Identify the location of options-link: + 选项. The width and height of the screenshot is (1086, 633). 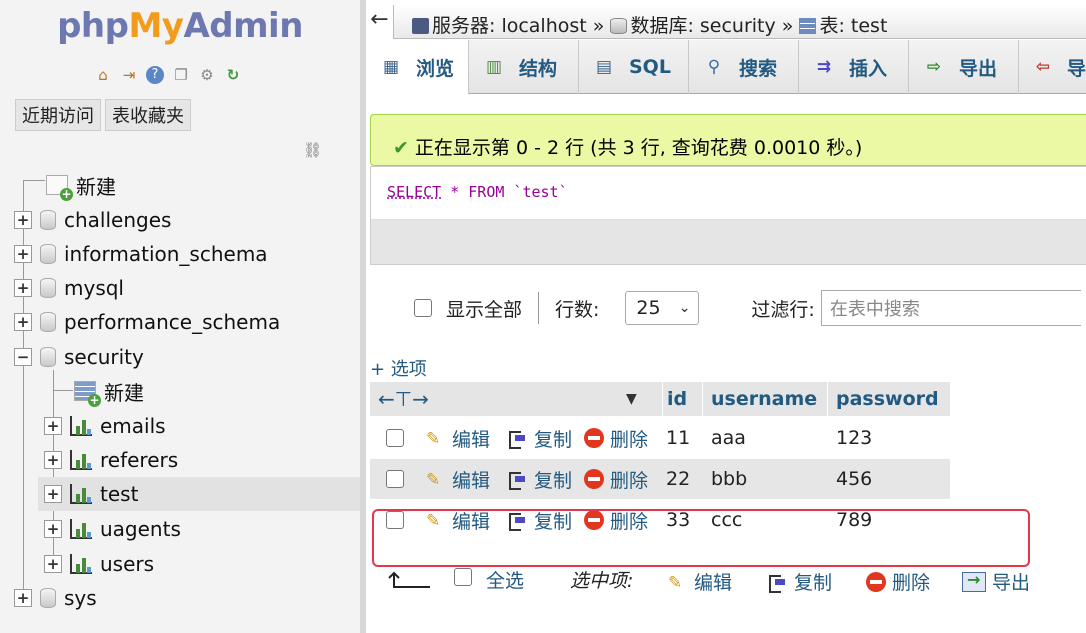
(398, 368).